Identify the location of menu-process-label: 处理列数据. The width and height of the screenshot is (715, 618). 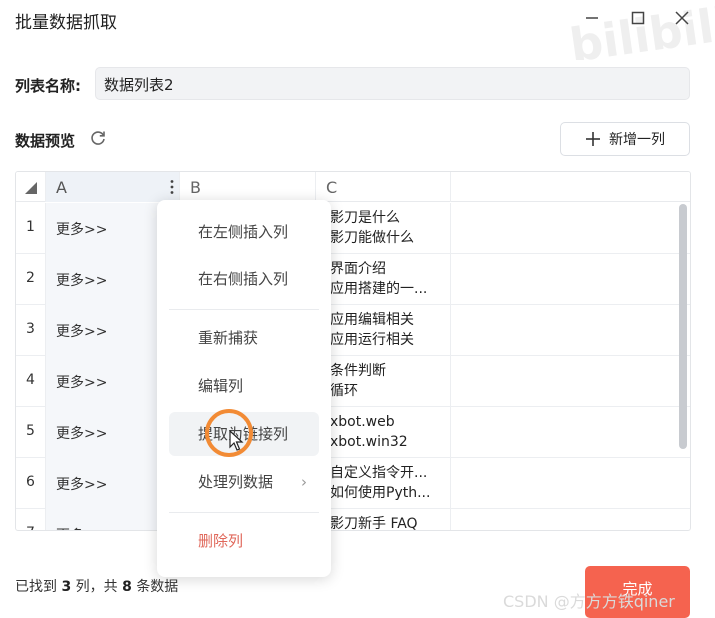
(236, 482).